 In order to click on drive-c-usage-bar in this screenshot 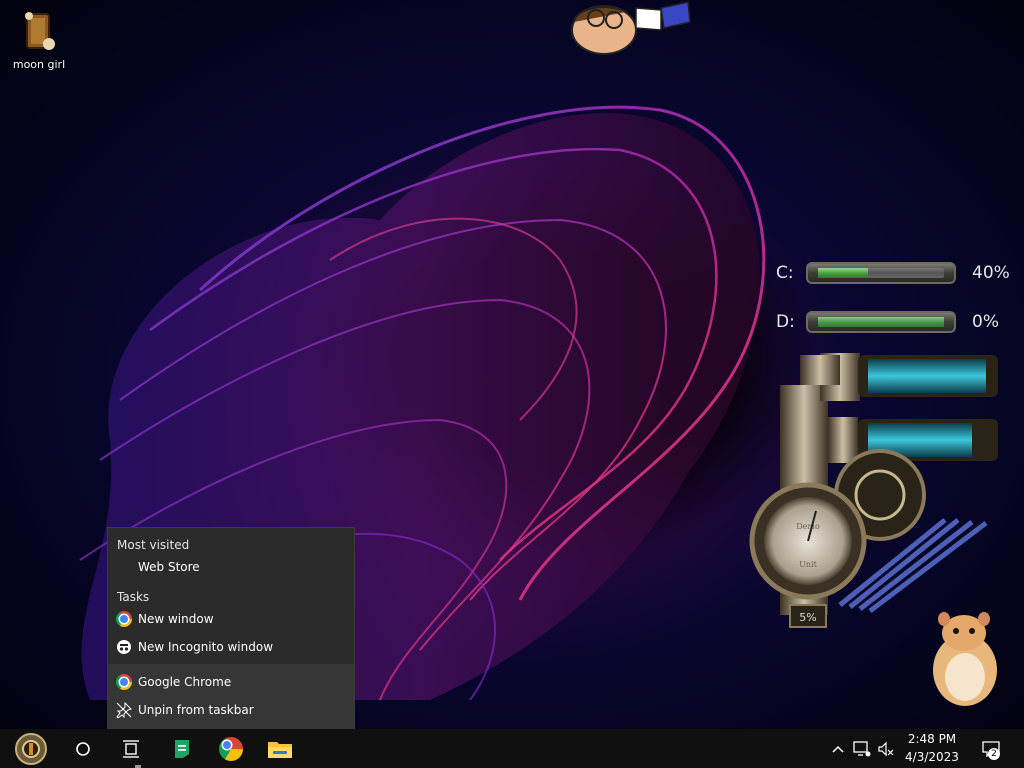, I will do `click(881, 273)`.